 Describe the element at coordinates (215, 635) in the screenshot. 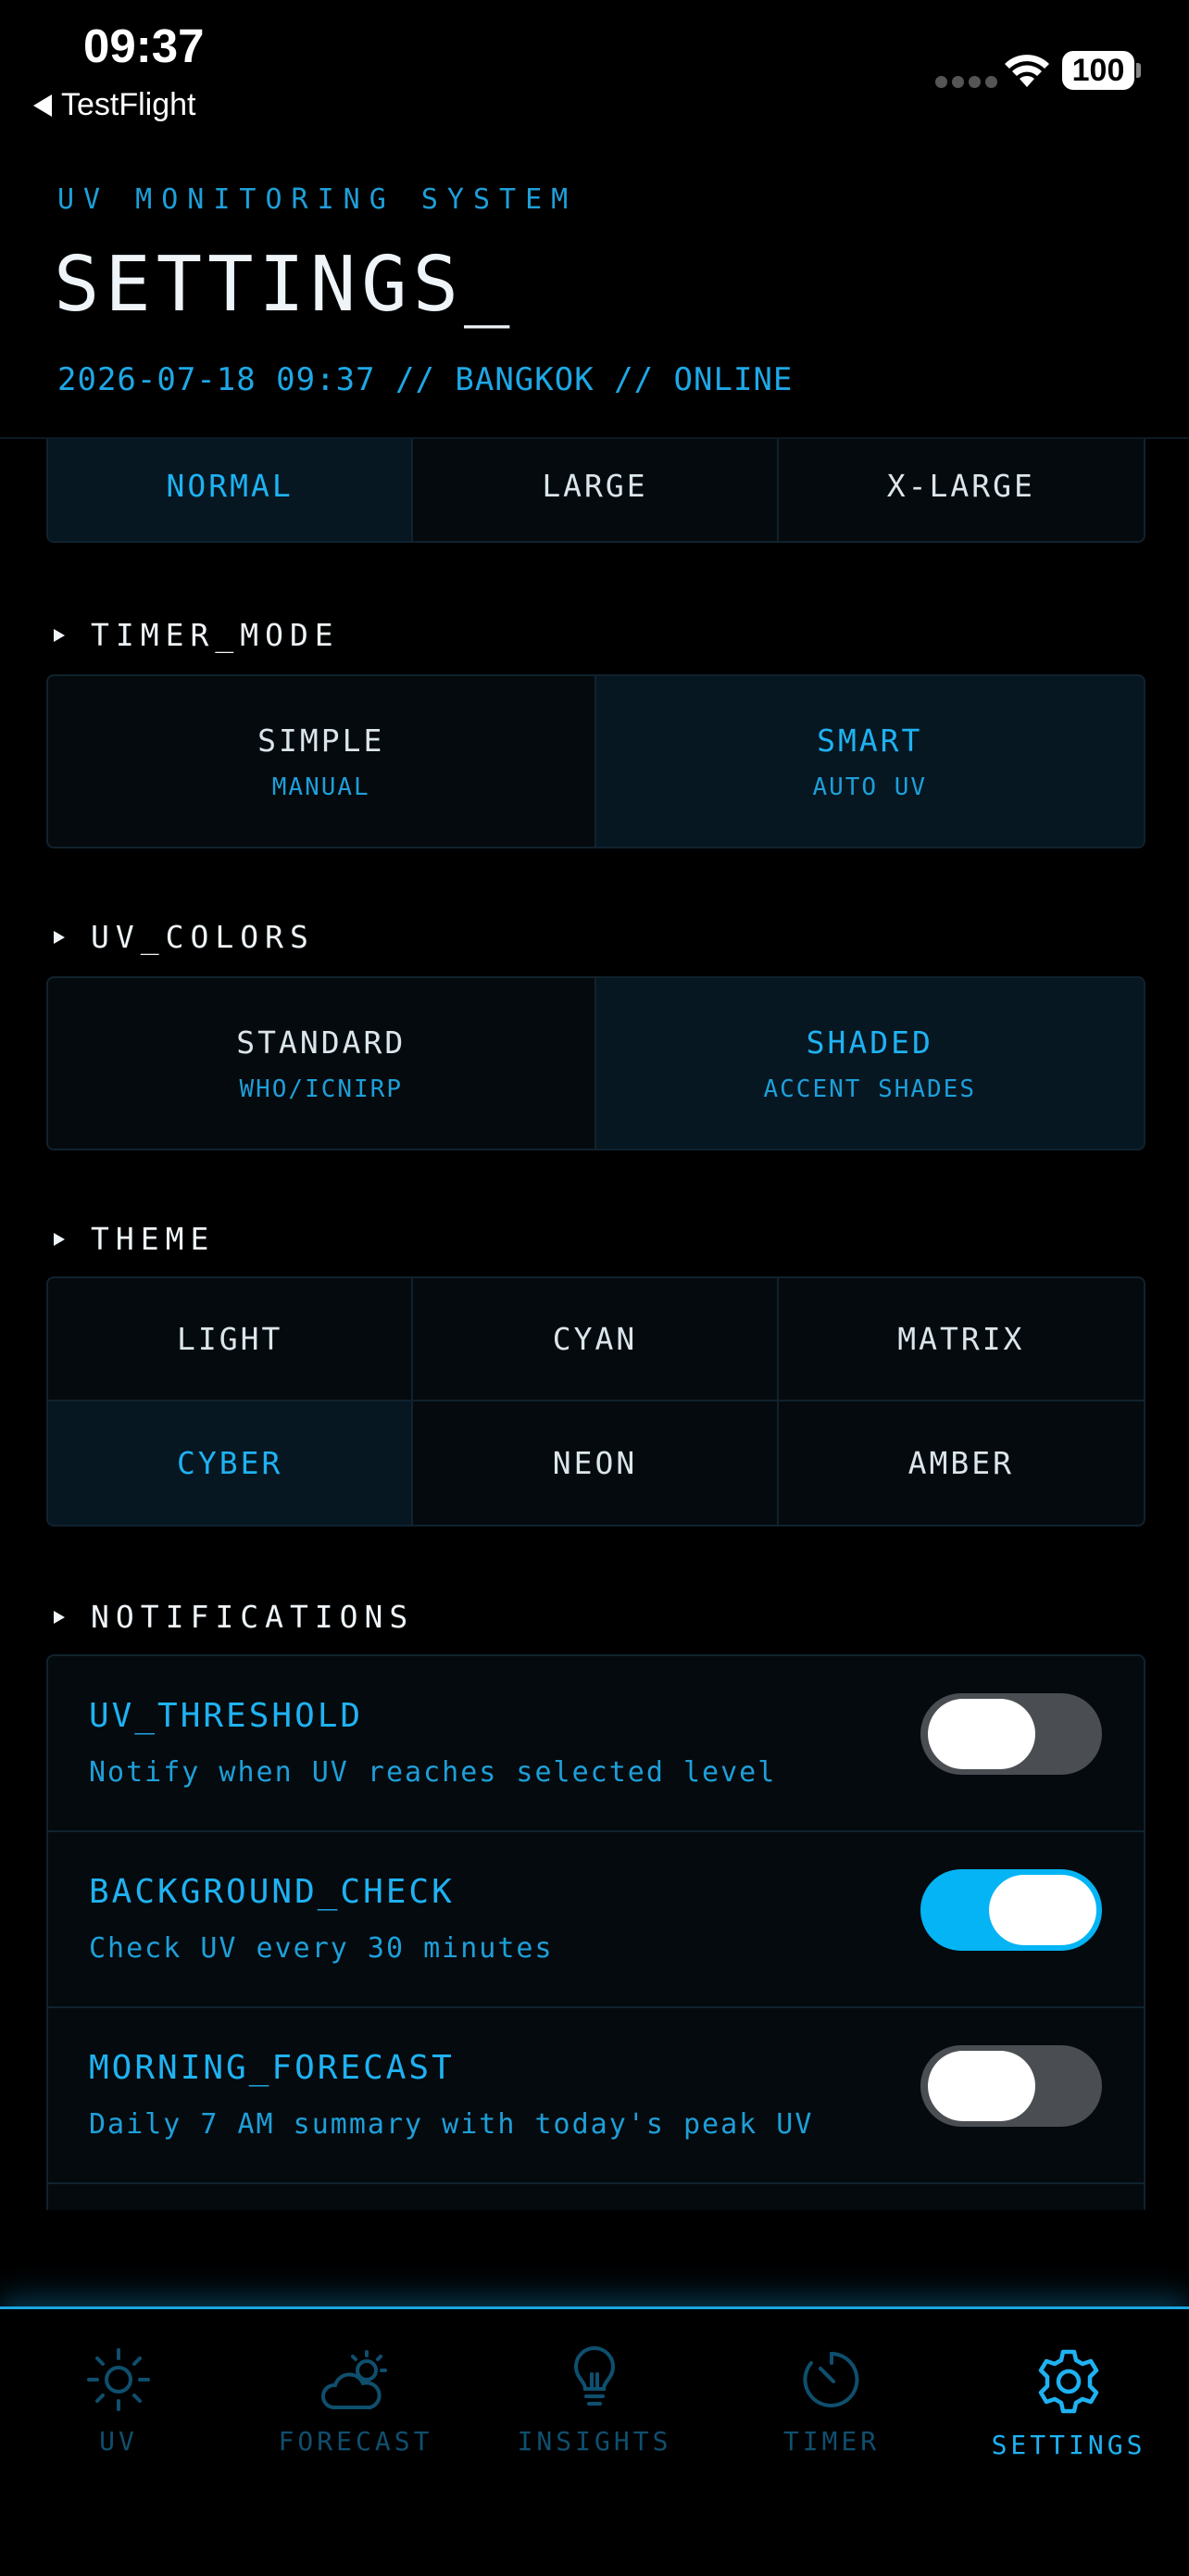

I see `timer-mode-heading-label: TIMER_MODE` at that location.